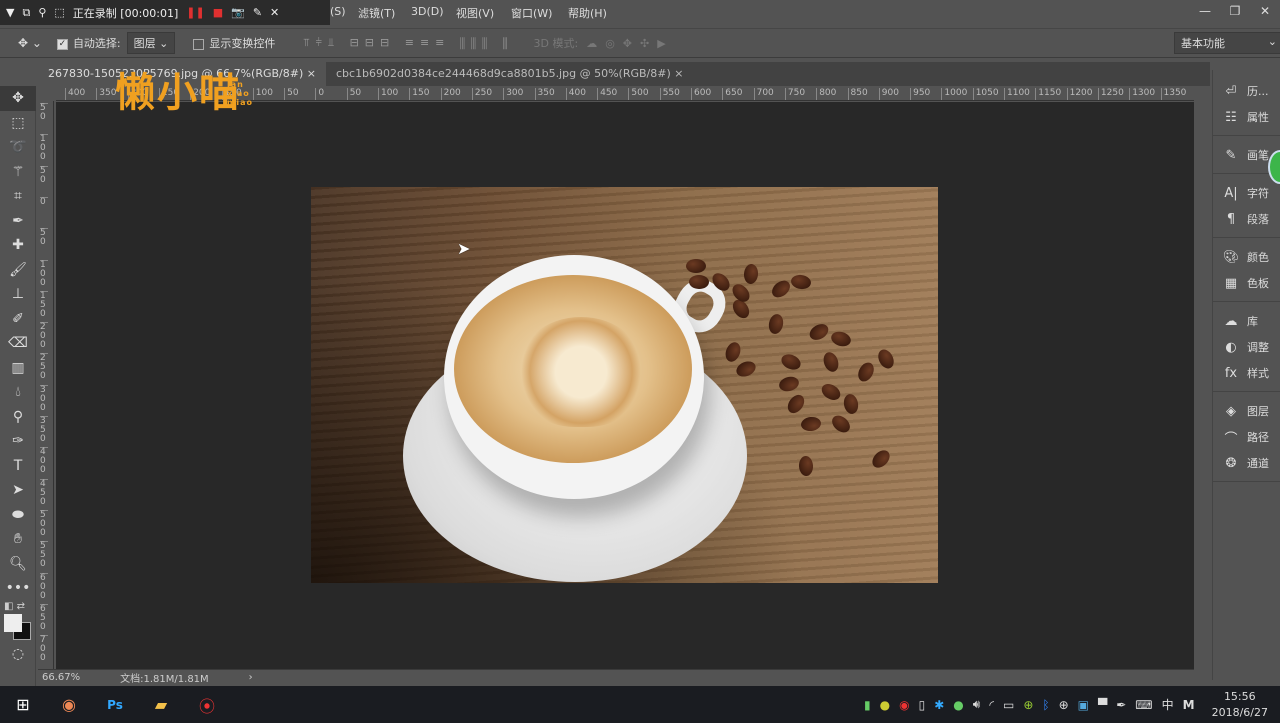 This screenshot has width=1280, height=723. What do you see at coordinates (353, 94) in the screenshot?
I see `ruler-tick-label: 50` at bounding box center [353, 94].